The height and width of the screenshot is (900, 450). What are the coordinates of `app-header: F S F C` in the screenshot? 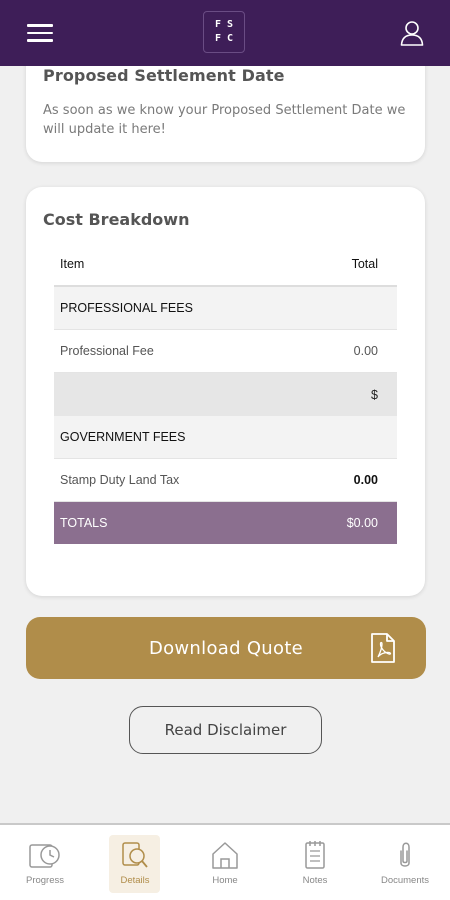 It's located at (225, 33).